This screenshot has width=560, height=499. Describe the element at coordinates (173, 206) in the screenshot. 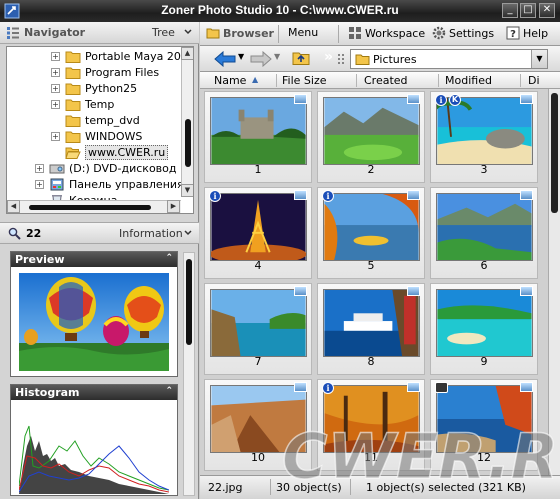

I see `scroll-right-icon: ▶` at that location.